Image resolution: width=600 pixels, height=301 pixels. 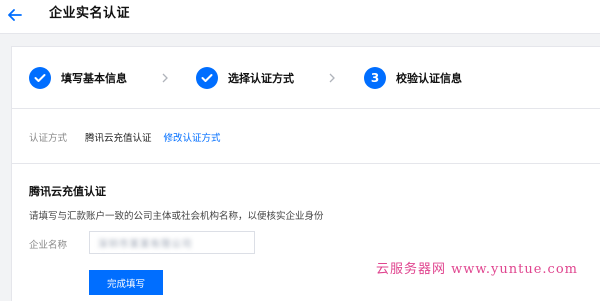 I want to click on company-name-label: 企业名称, so click(x=48, y=245).